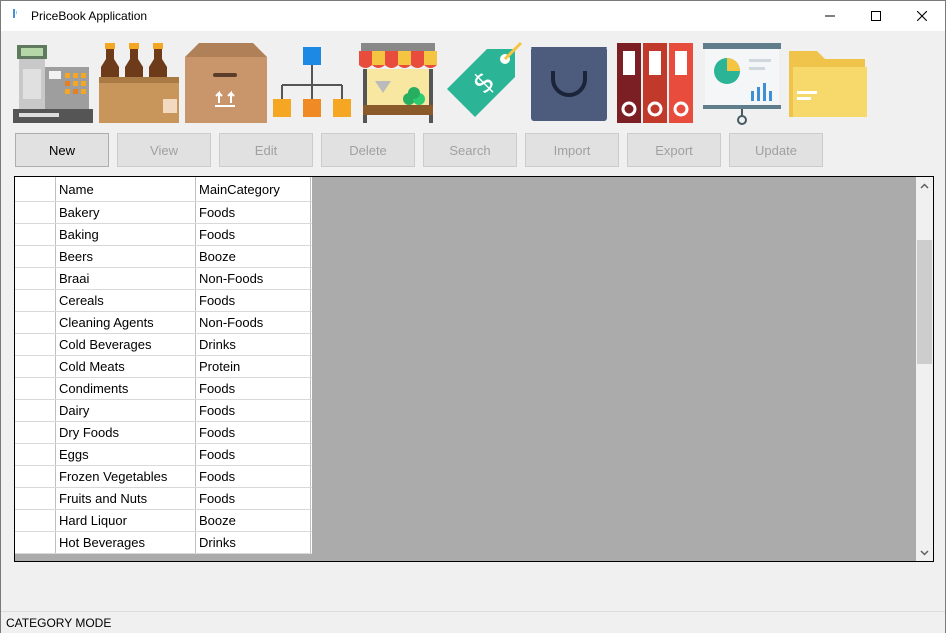 The image size is (946, 633). I want to click on column-header-main-category: MainCategory, so click(253, 189).